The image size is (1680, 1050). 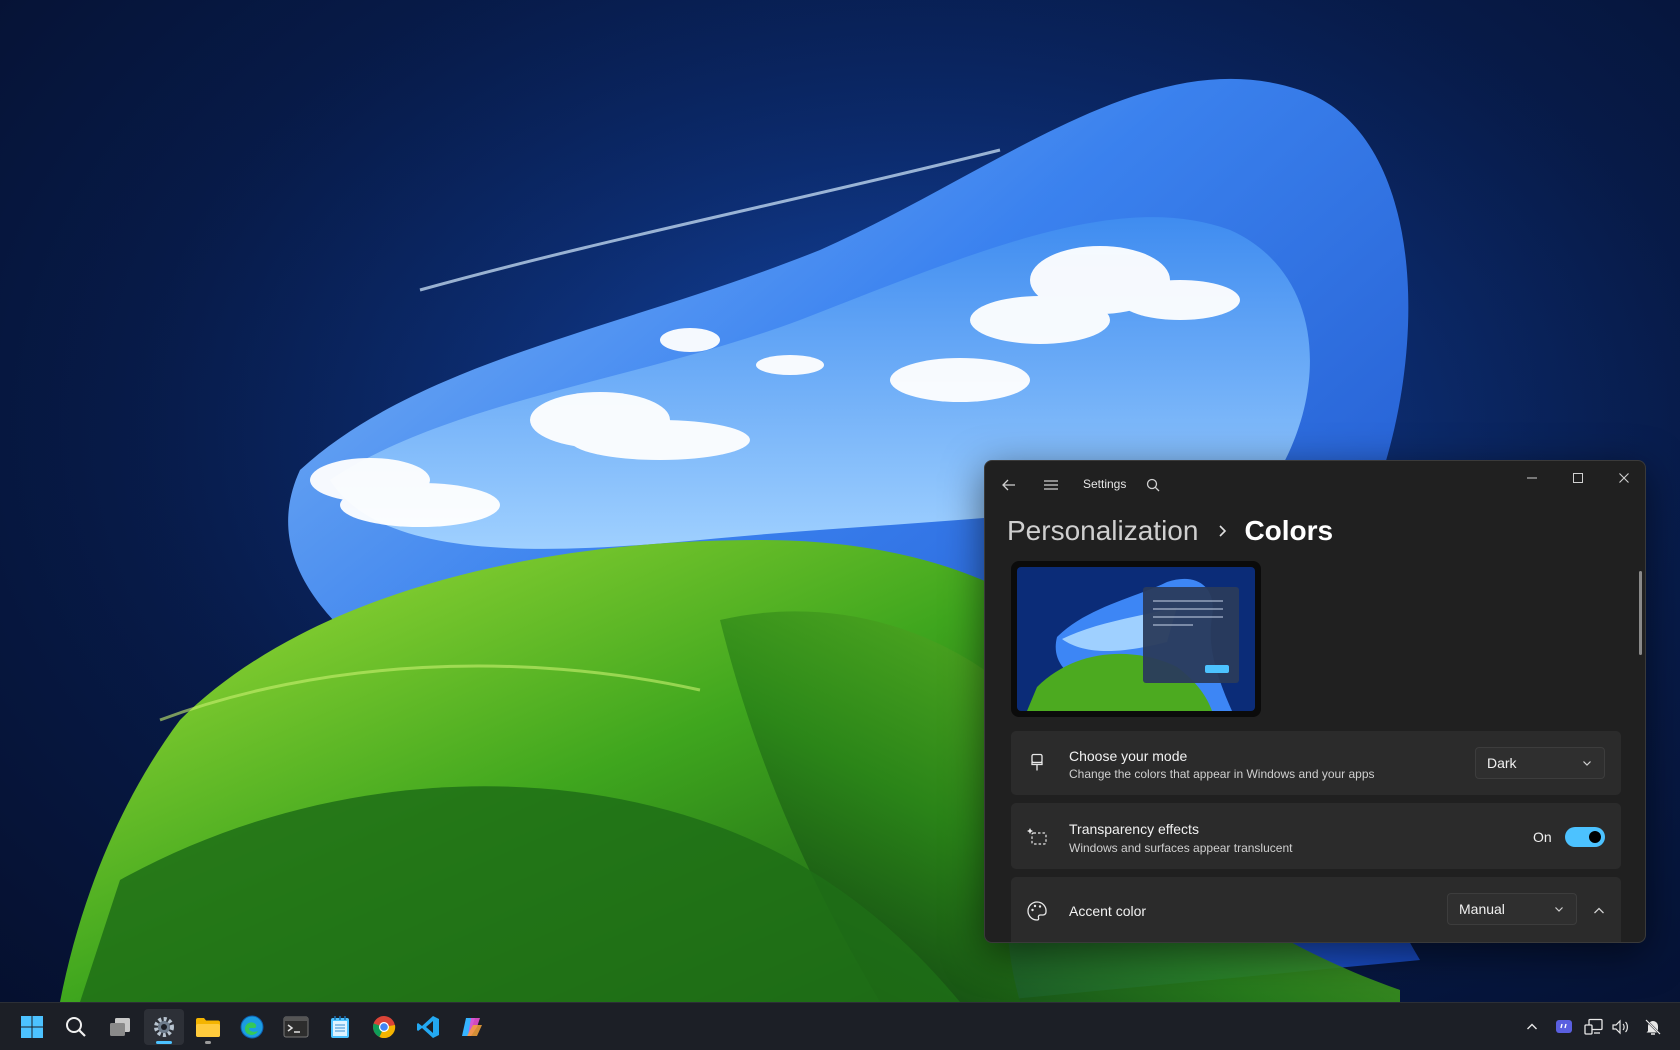 What do you see at coordinates (1223, 531) in the screenshot?
I see `chevron-right-icon` at bounding box center [1223, 531].